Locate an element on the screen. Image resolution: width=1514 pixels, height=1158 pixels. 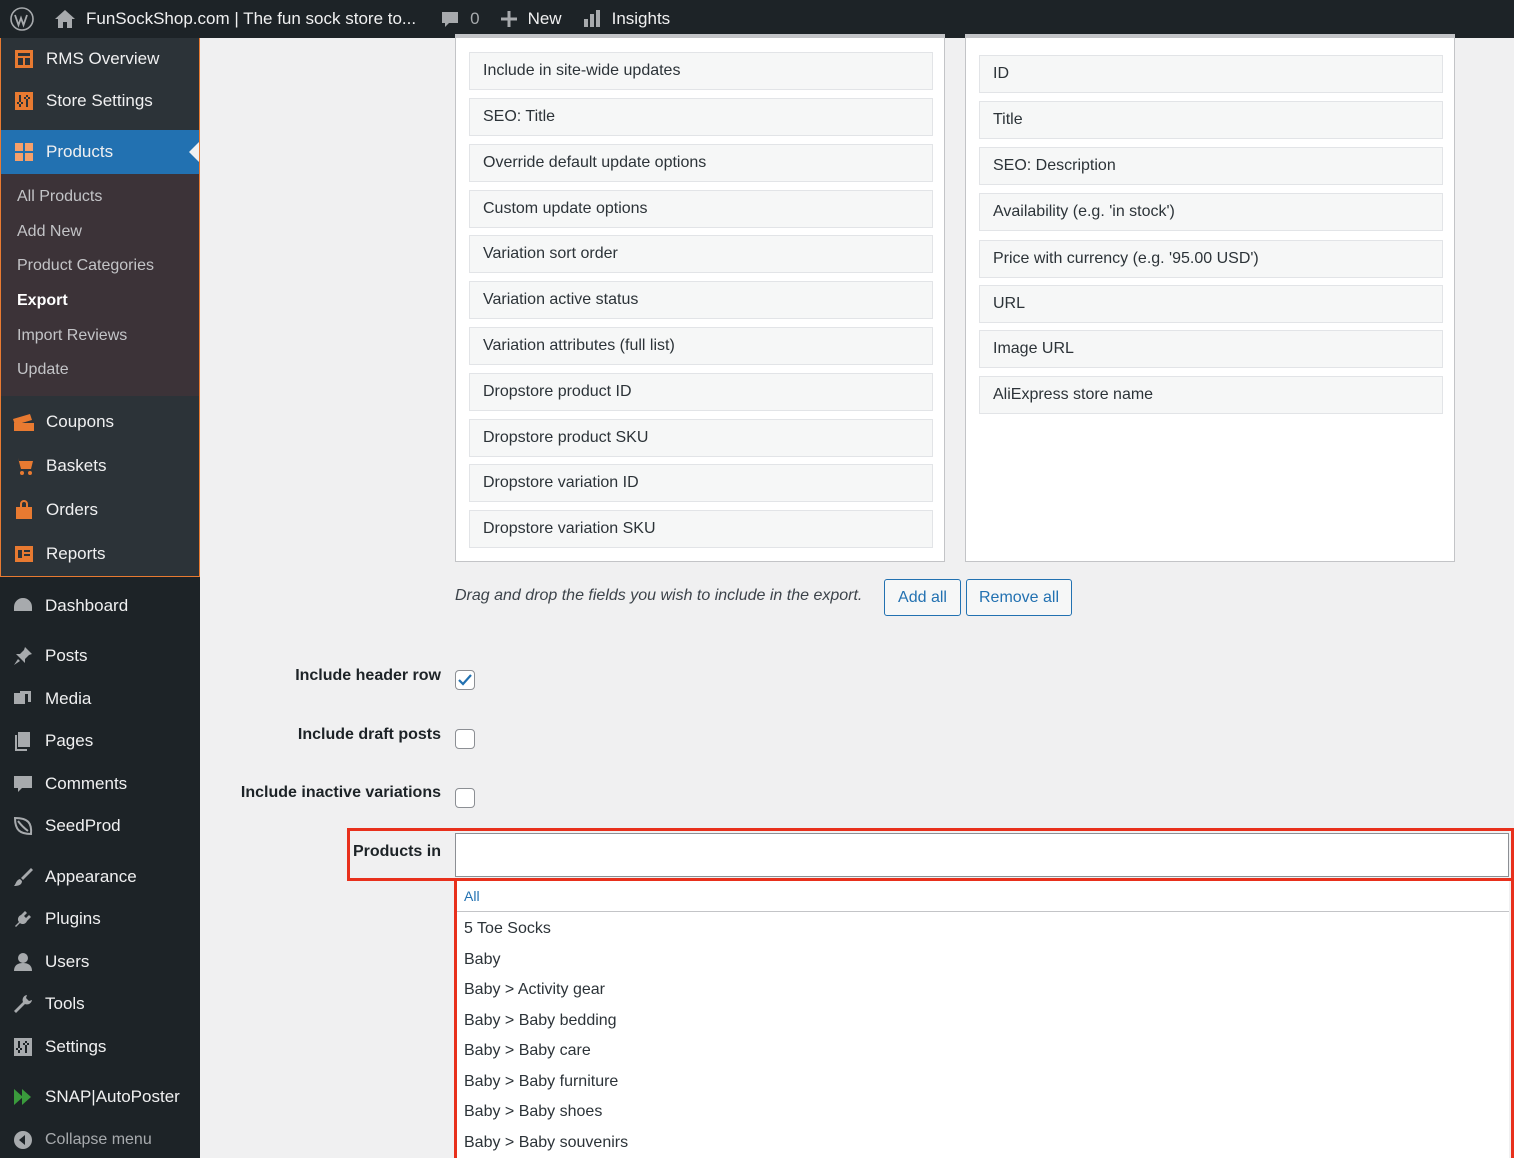
menu-seedprod: SeedProd is located at coordinates (100, 826).